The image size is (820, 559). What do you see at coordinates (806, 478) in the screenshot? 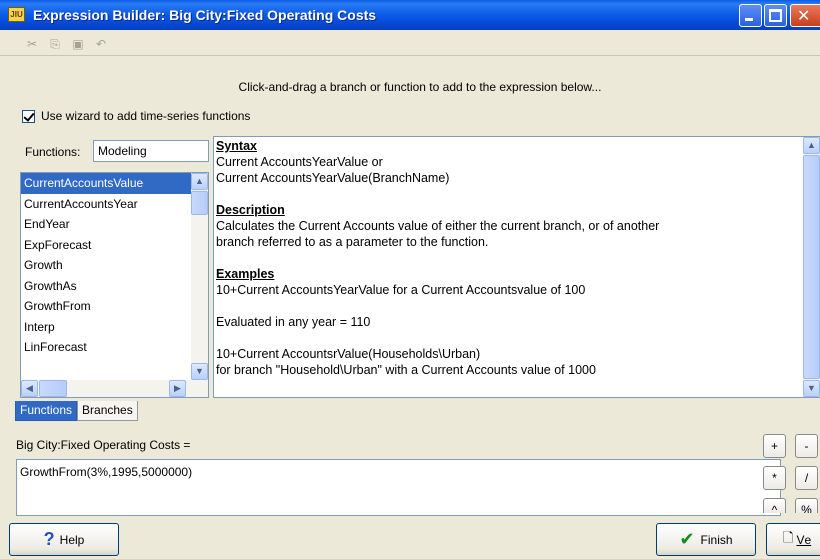
I see `divide-button: /` at bounding box center [806, 478].